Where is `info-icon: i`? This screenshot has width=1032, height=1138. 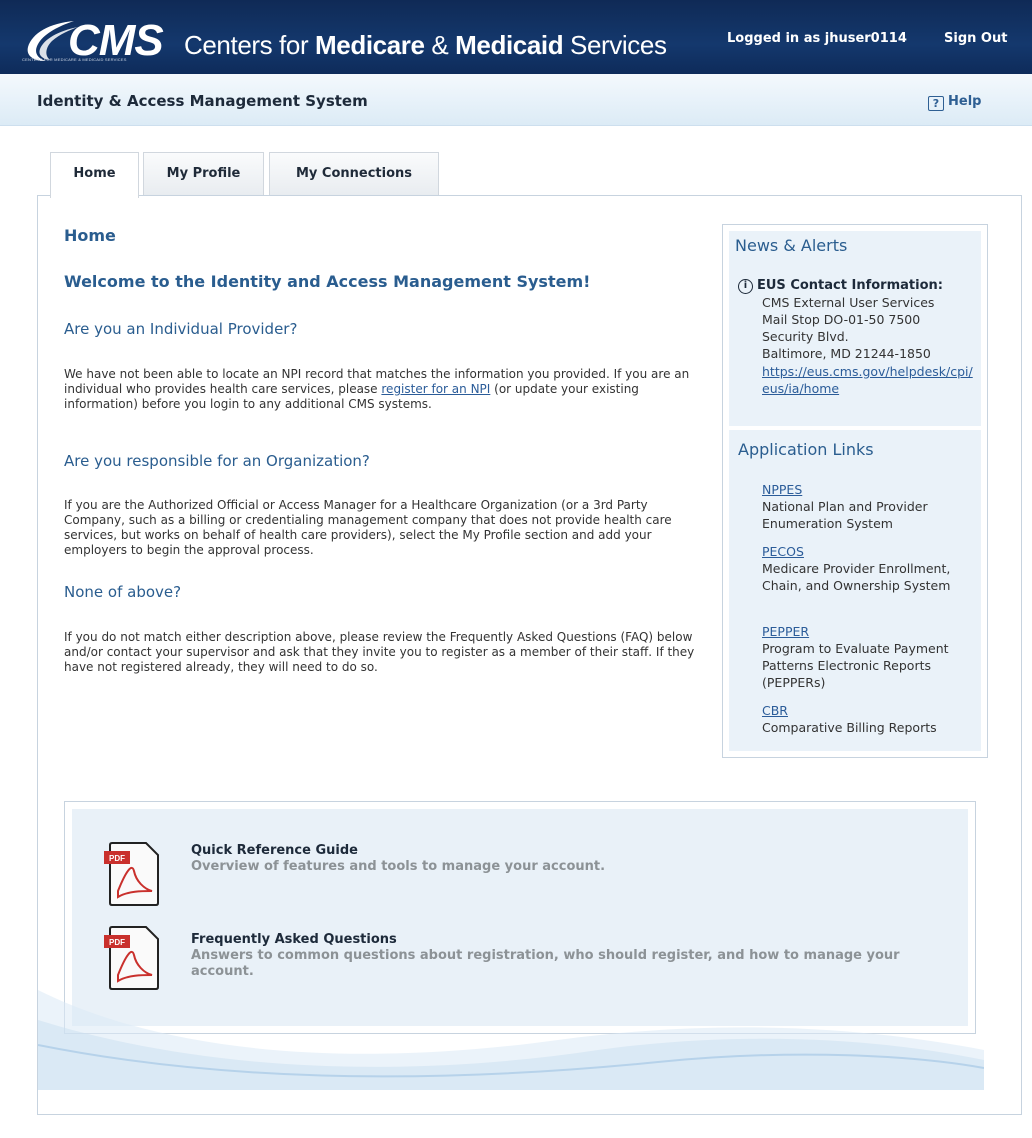 info-icon: i is located at coordinates (745, 286).